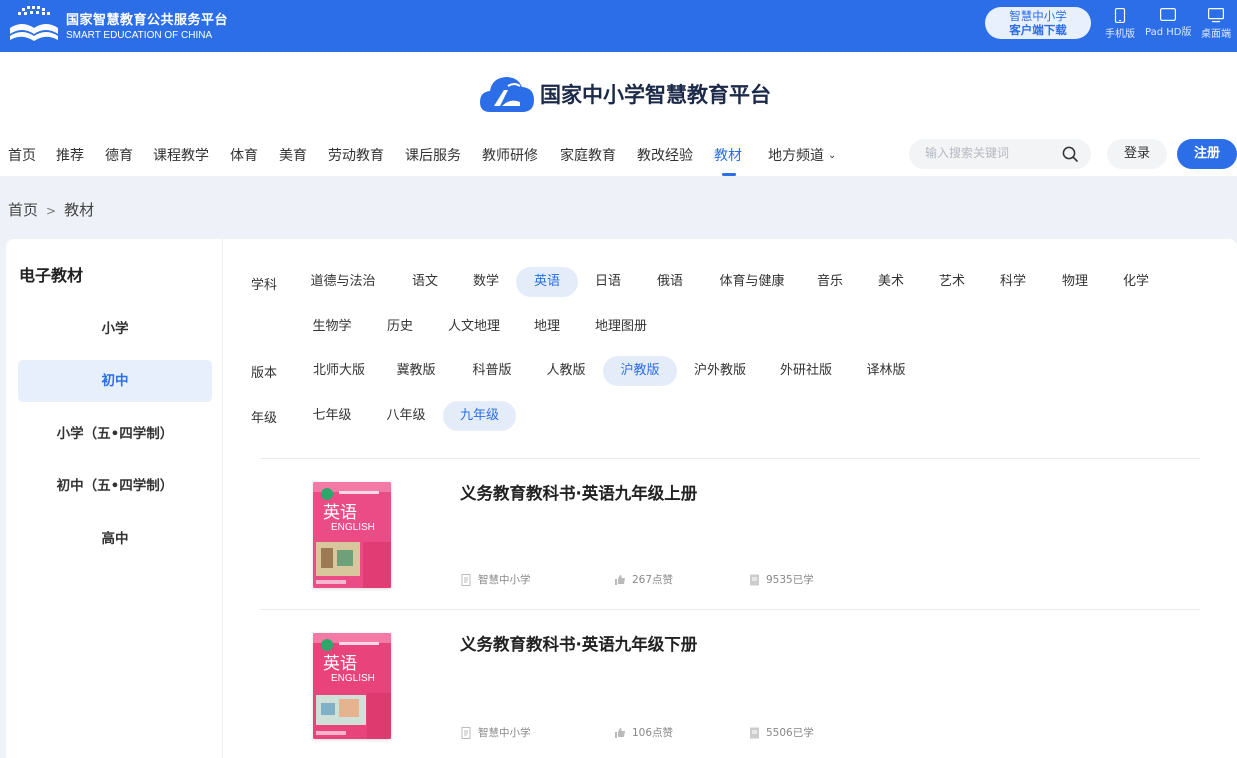 Image resolution: width=1237 pixels, height=758 pixels. I want to click on cloud-book-logo-icon, so click(507, 94).